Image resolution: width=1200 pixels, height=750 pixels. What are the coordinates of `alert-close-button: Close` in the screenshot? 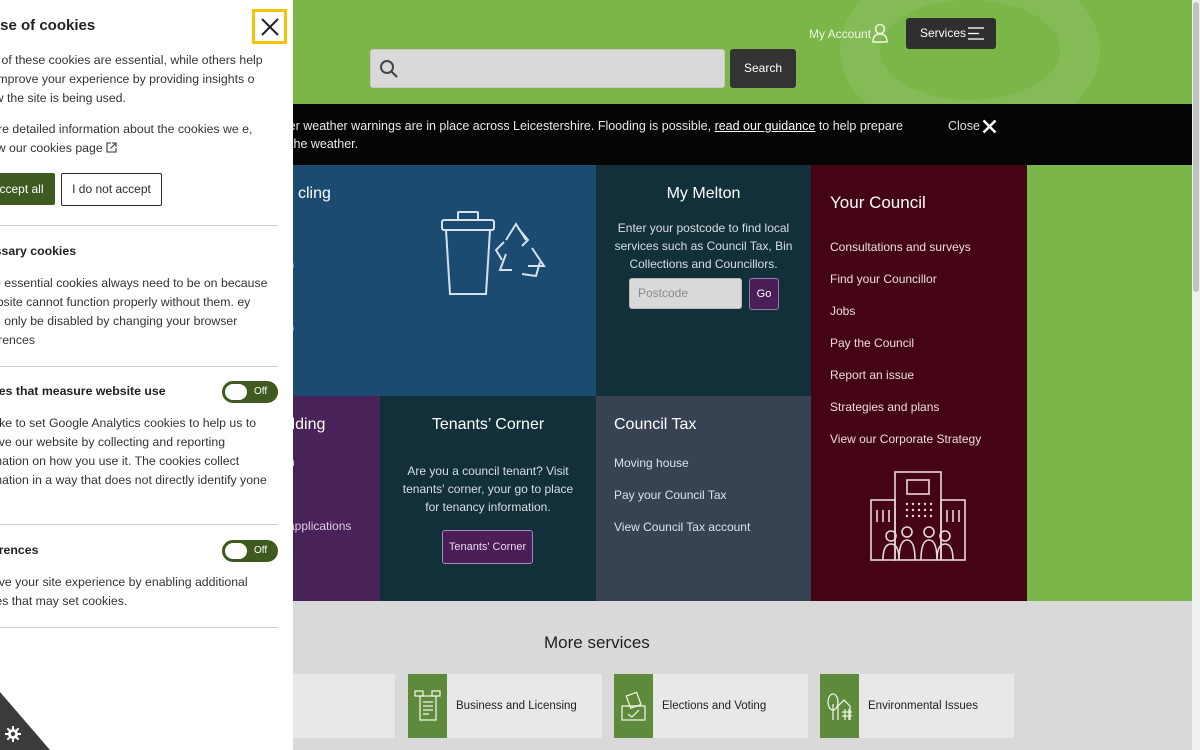 It's located at (972, 126).